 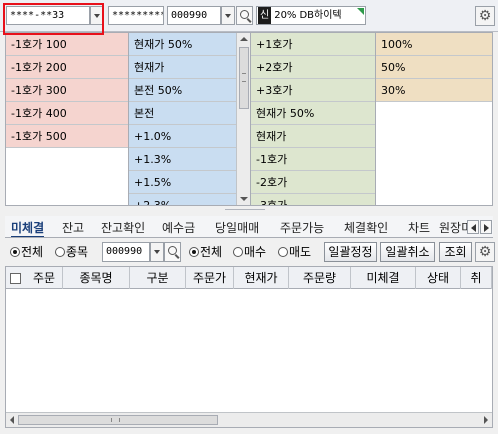 What do you see at coordinates (67, 90) in the screenshot?
I see `sell-offset-cell: -1호가 300` at bounding box center [67, 90].